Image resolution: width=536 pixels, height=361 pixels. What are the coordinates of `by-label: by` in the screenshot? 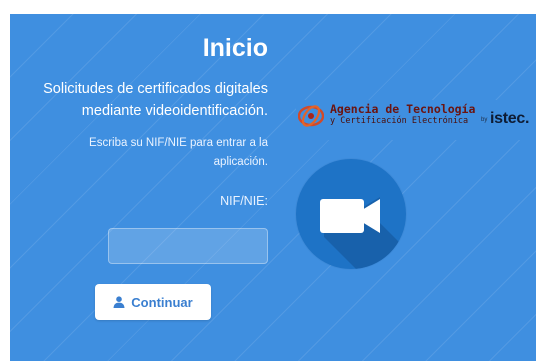 It's located at (484, 120).